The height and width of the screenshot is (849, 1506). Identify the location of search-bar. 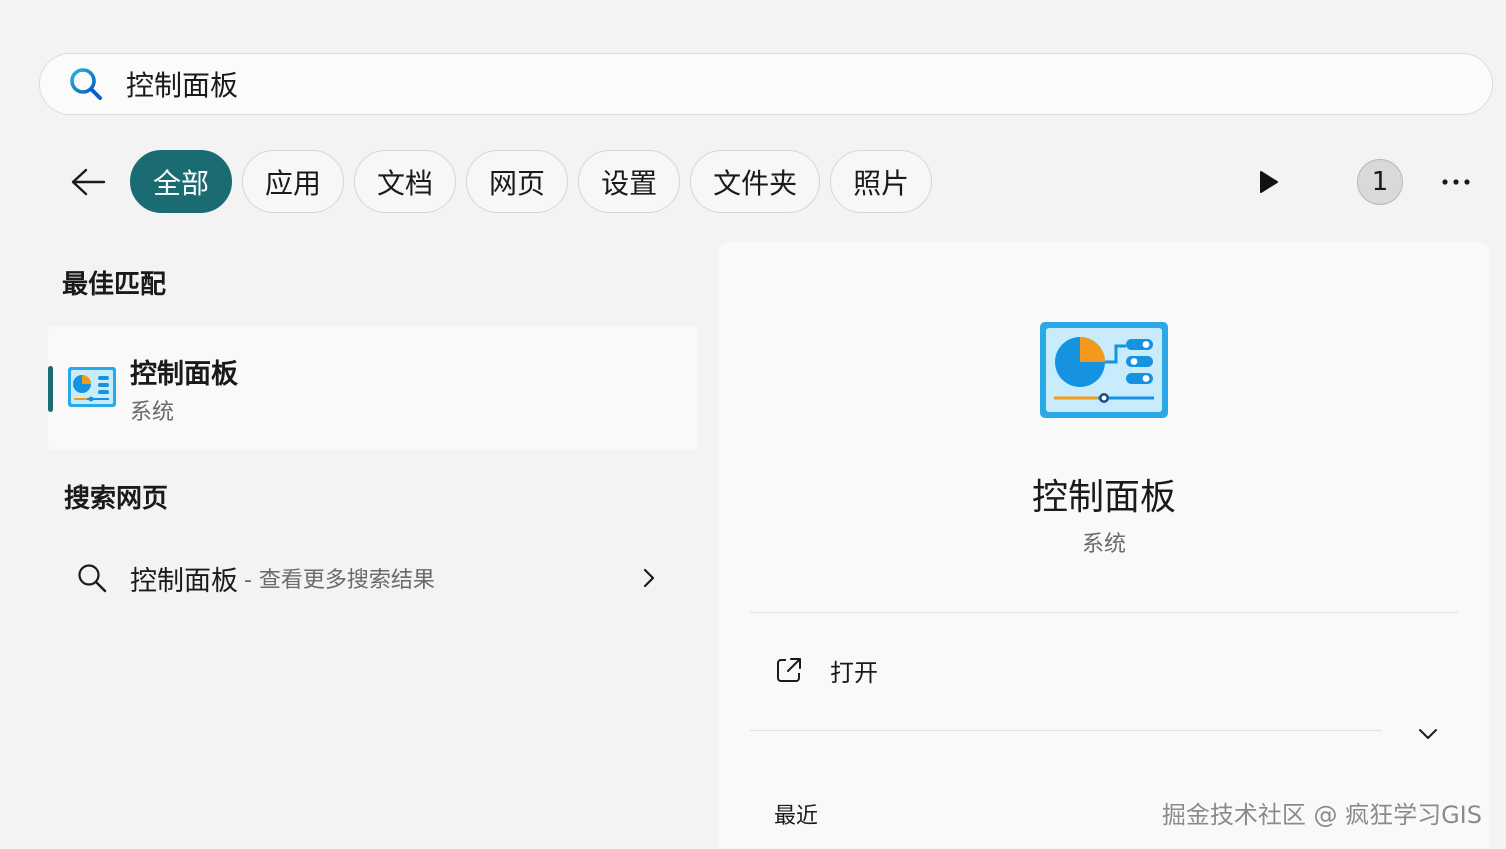
(766, 84).